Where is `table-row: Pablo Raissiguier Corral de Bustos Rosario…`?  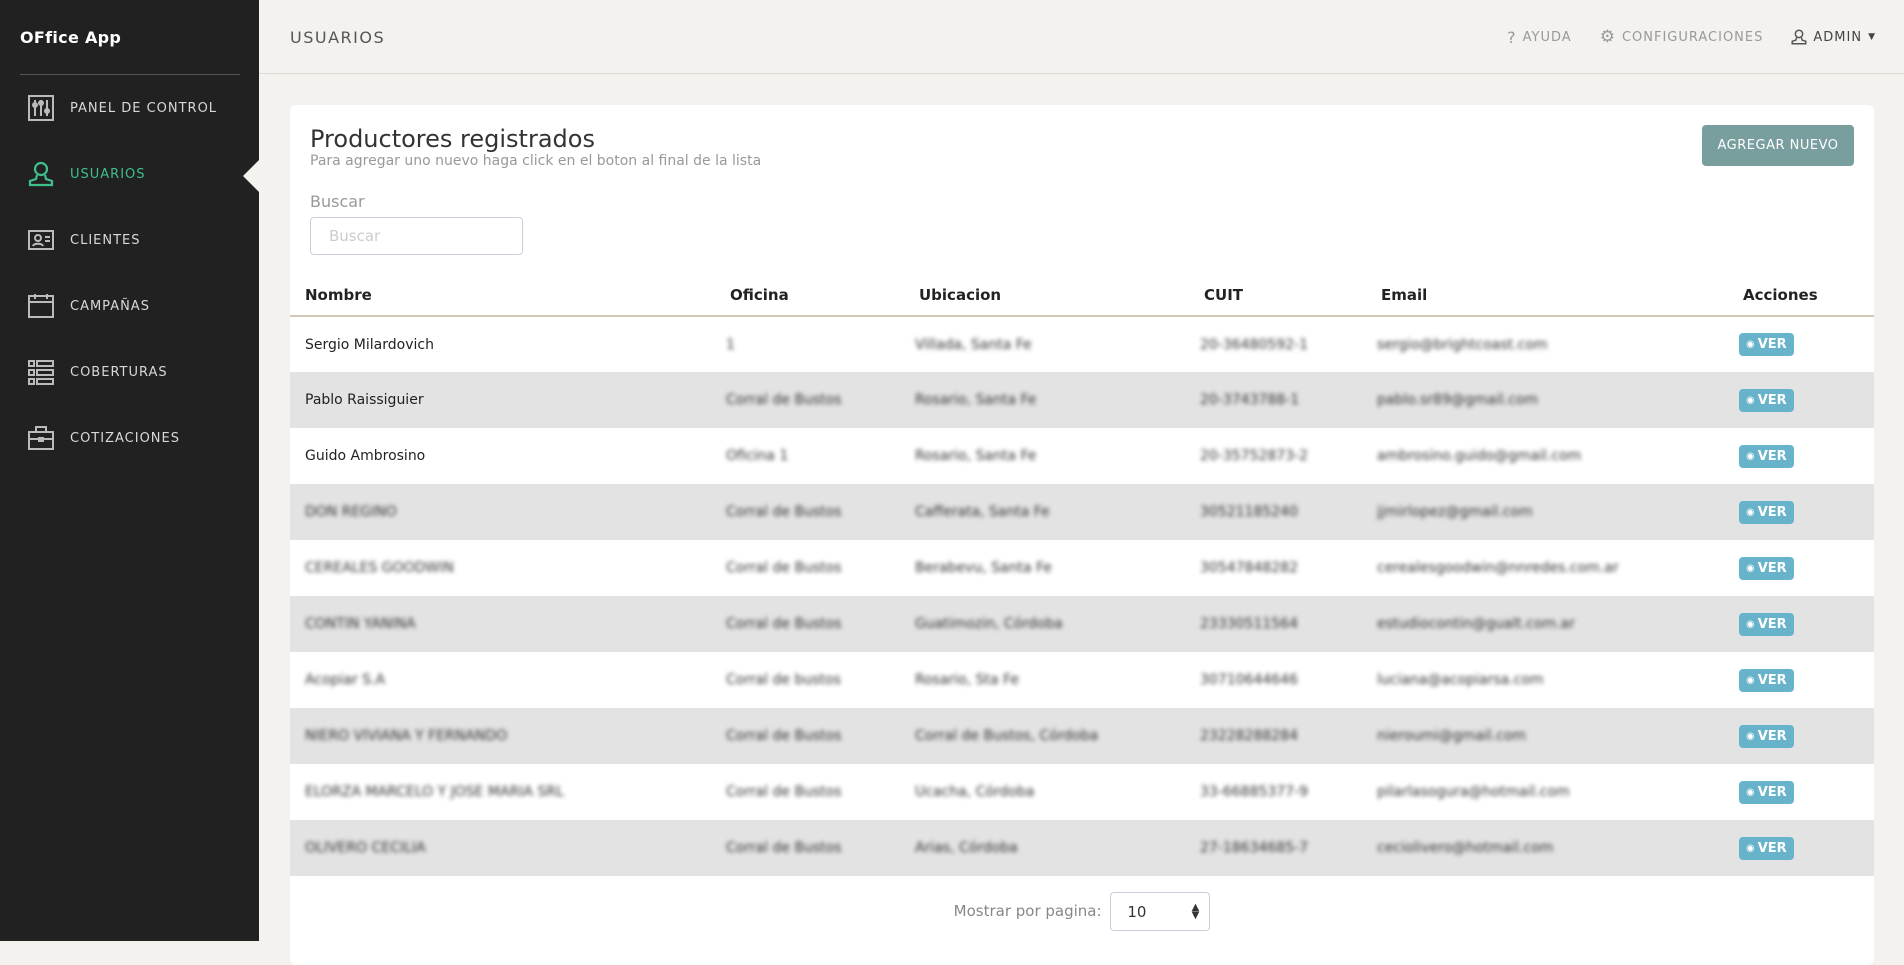 table-row: Pablo Raissiguier Corral de Bustos Rosario… is located at coordinates (1082, 400).